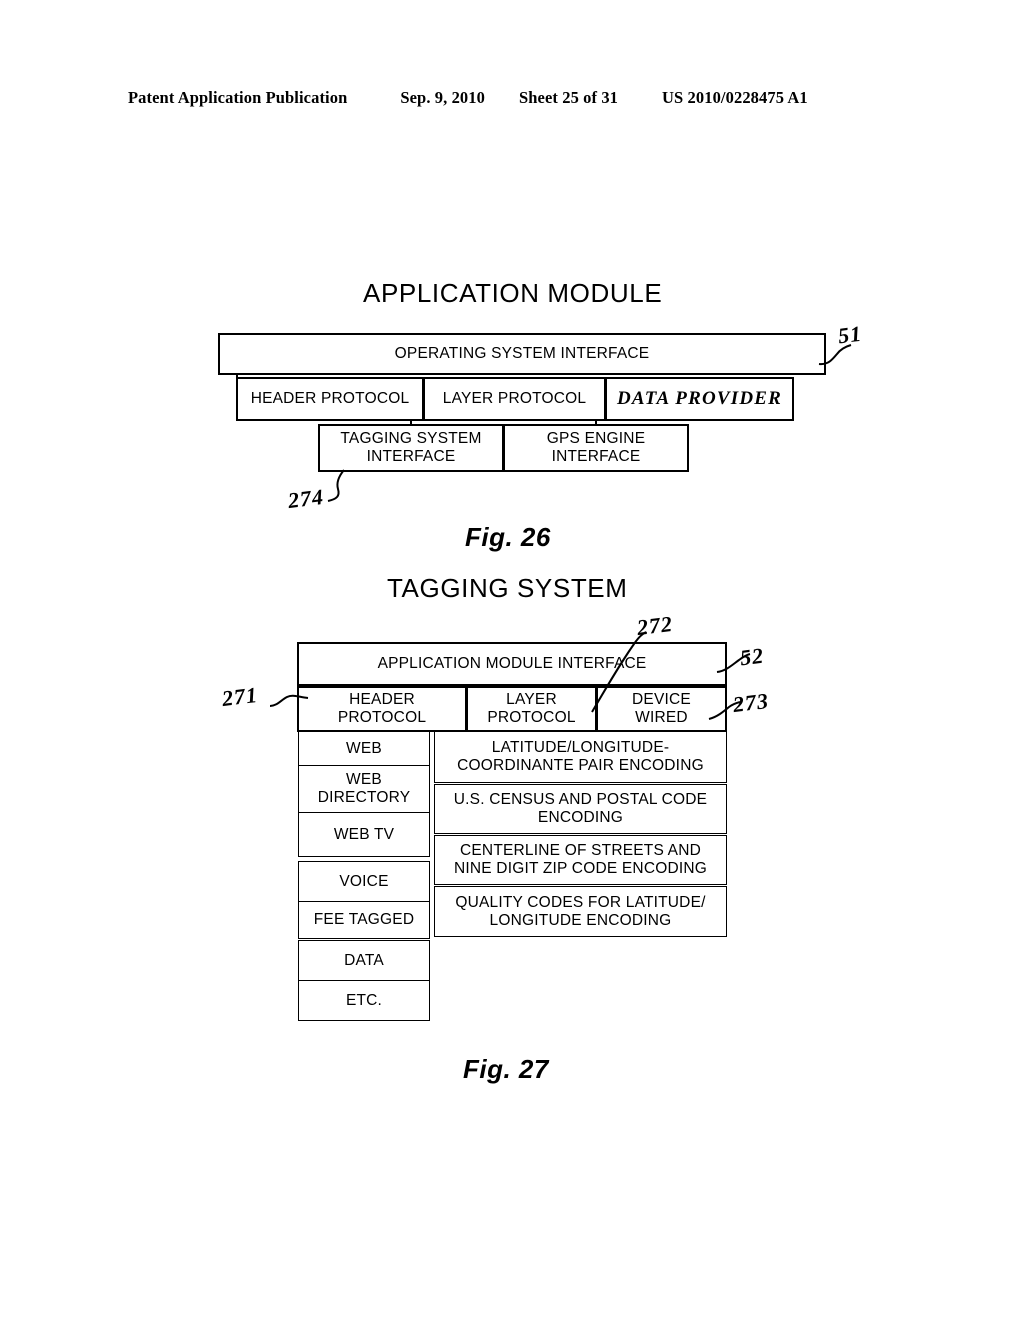  What do you see at coordinates (416, 400) in the screenshot?
I see `fig26-connector-lines` at bounding box center [416, 400].